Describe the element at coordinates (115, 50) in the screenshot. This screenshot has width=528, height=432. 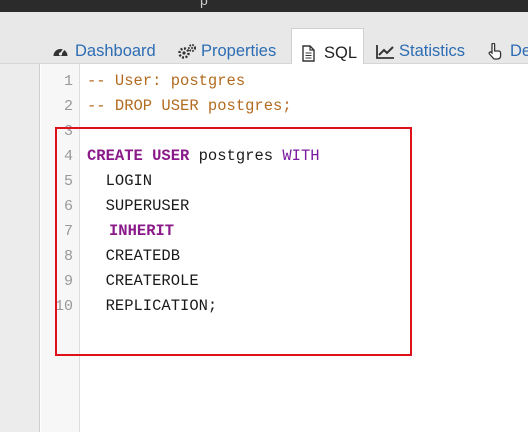
I see `tab-label: Dashboard` at that location.